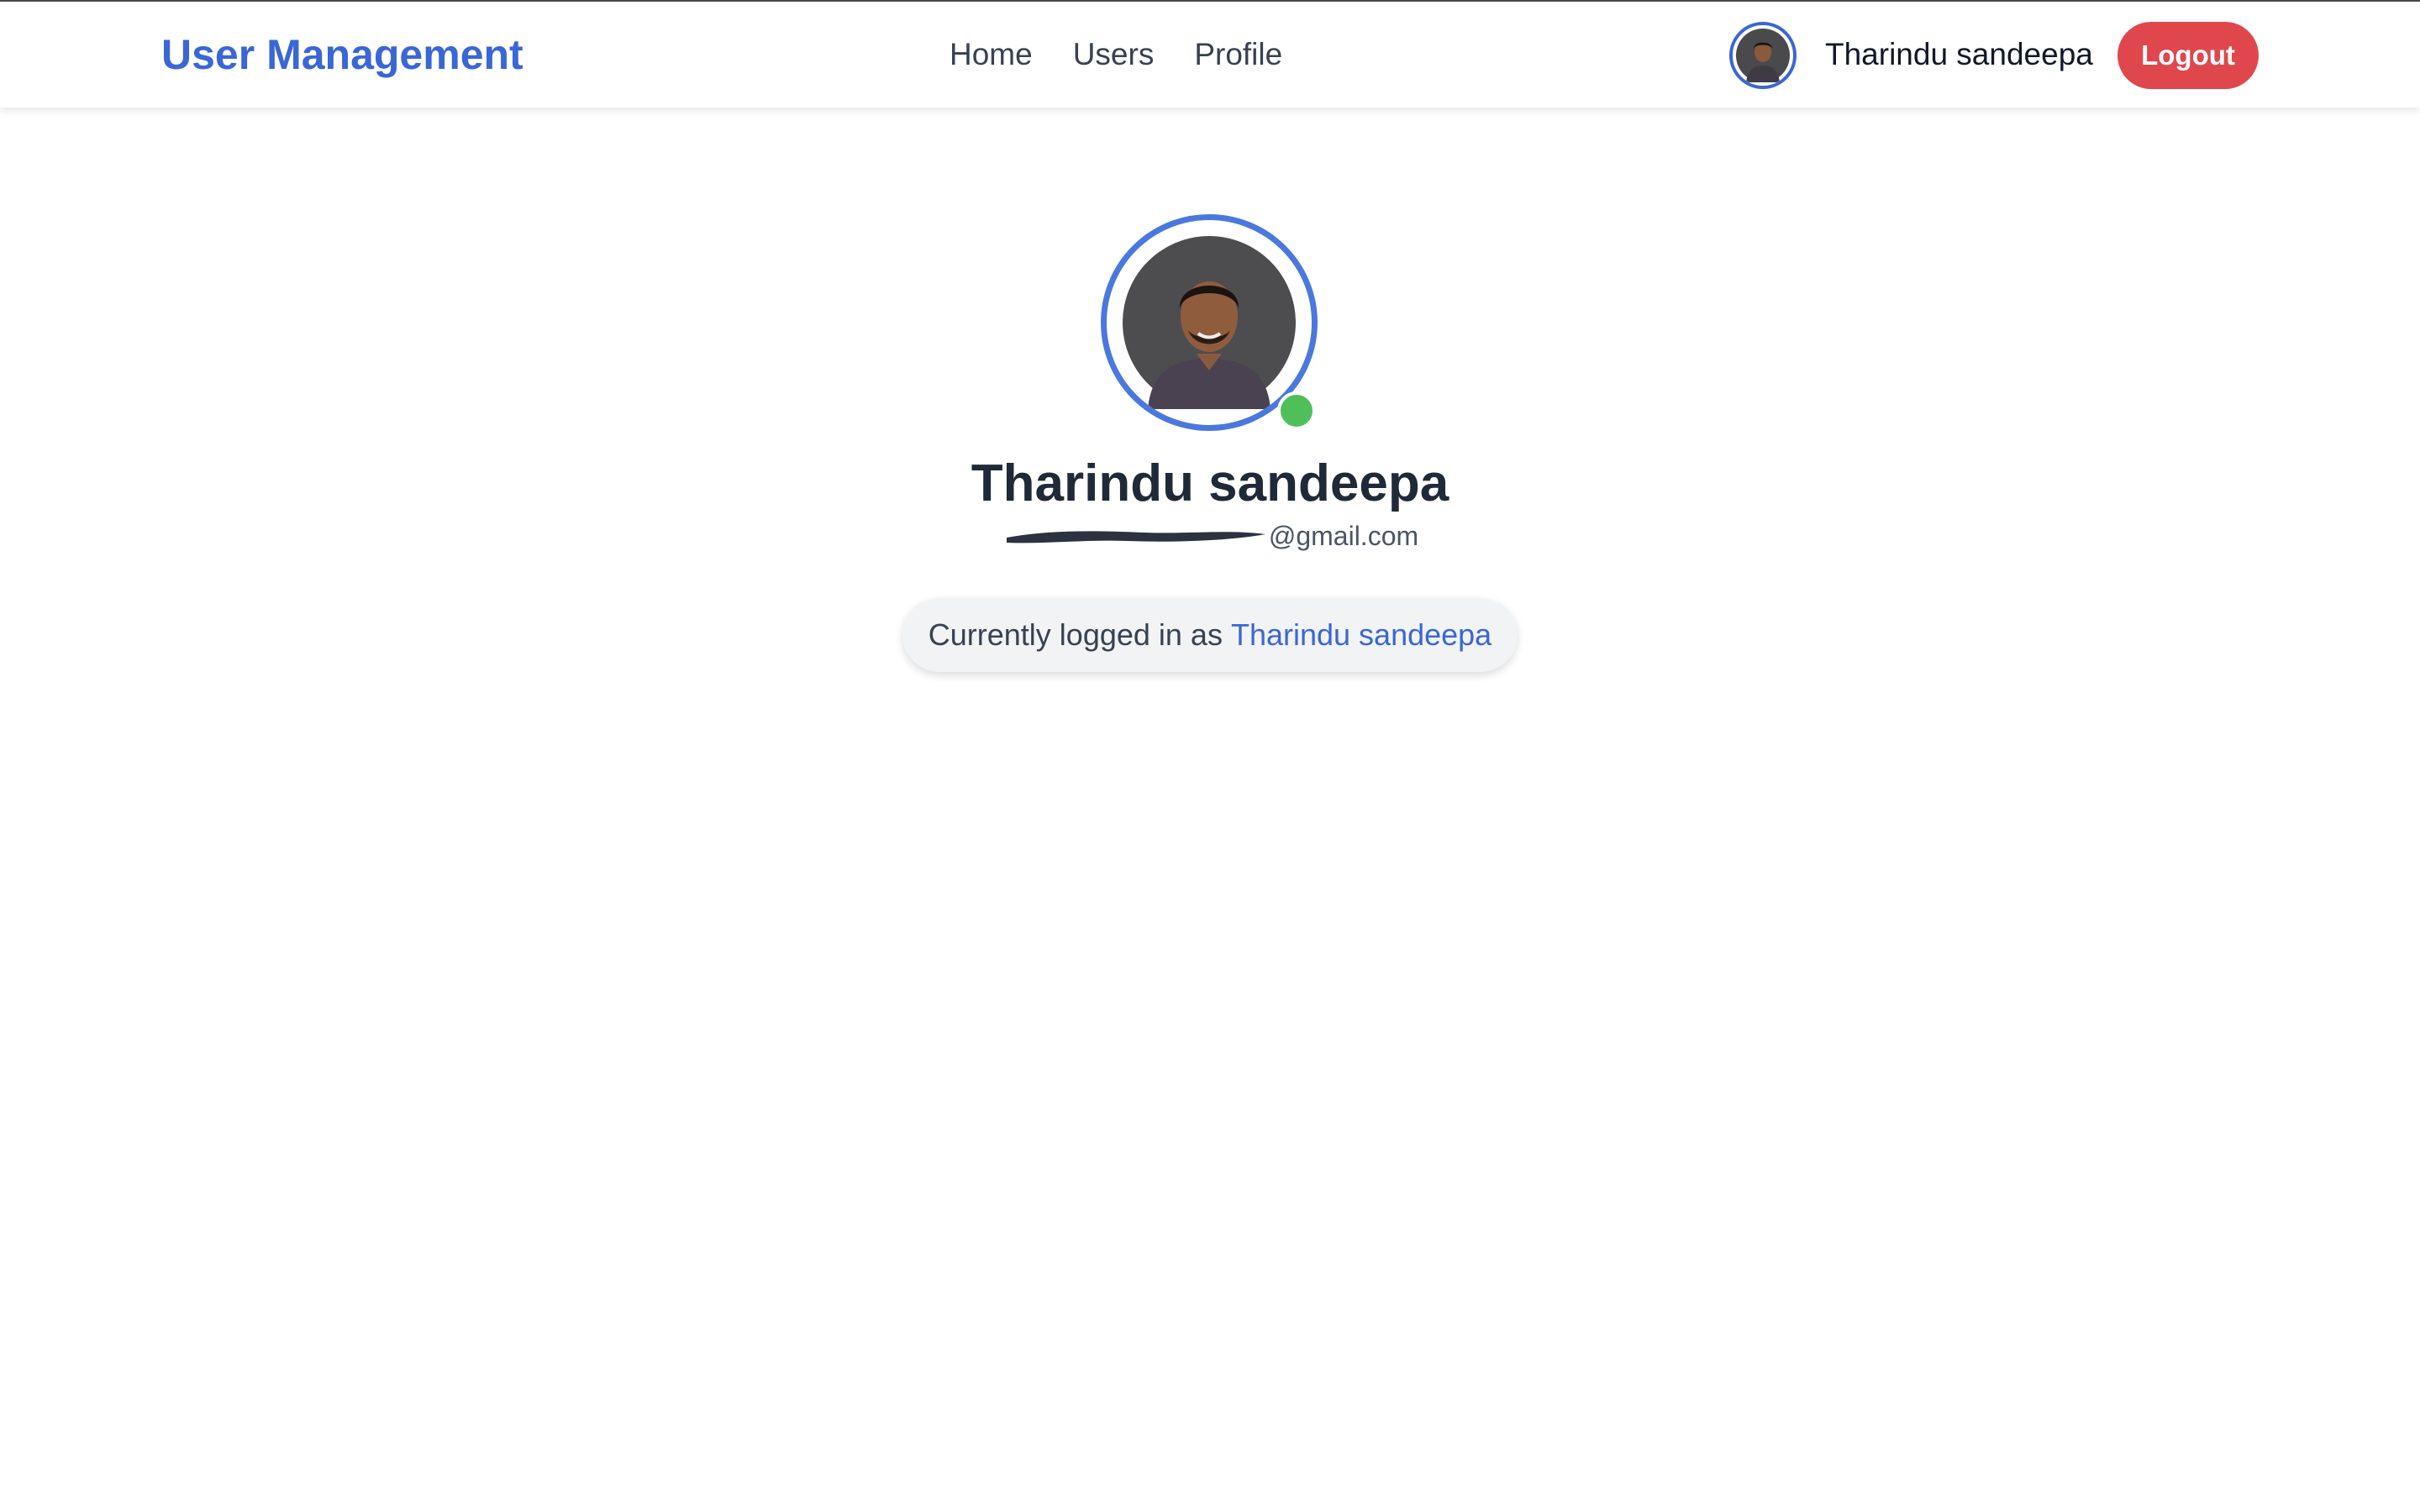 This screenshot has height=1512, width=2420. I want to click on nav-avatar, so click(1763, 55).